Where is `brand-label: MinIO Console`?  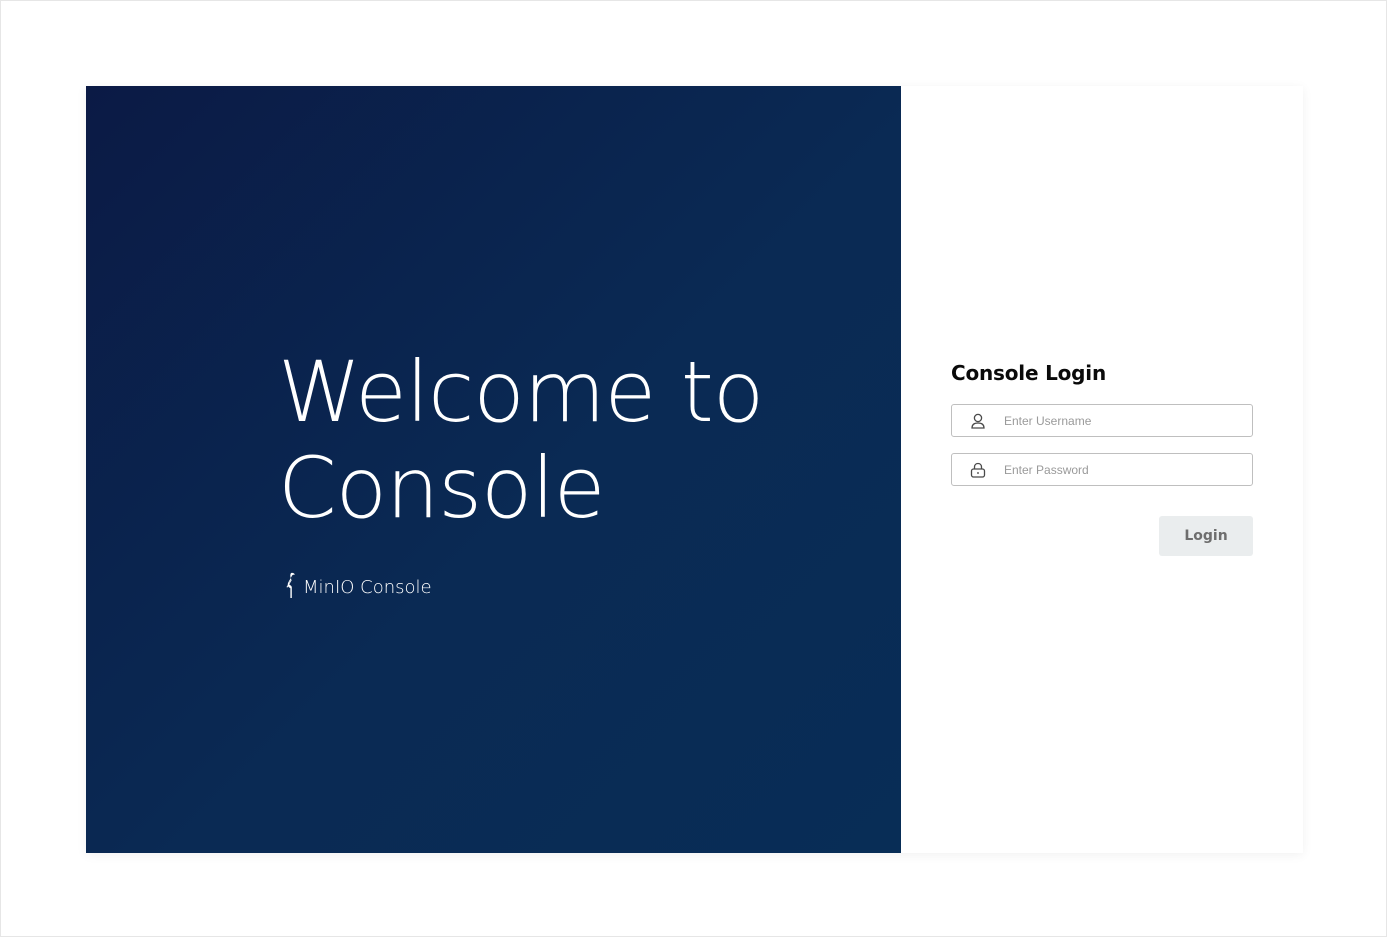
brand-label: MinIO Console is located at coordinates (367, 587).